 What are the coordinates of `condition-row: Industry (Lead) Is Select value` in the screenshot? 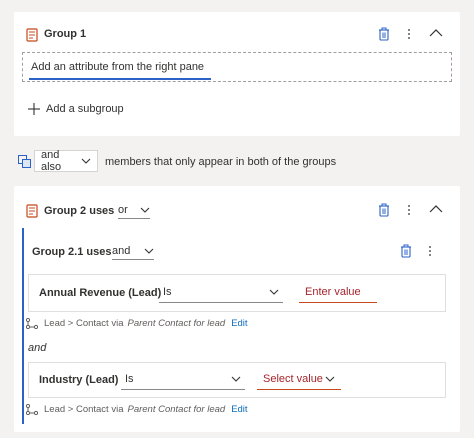 It's located at (237, 380).